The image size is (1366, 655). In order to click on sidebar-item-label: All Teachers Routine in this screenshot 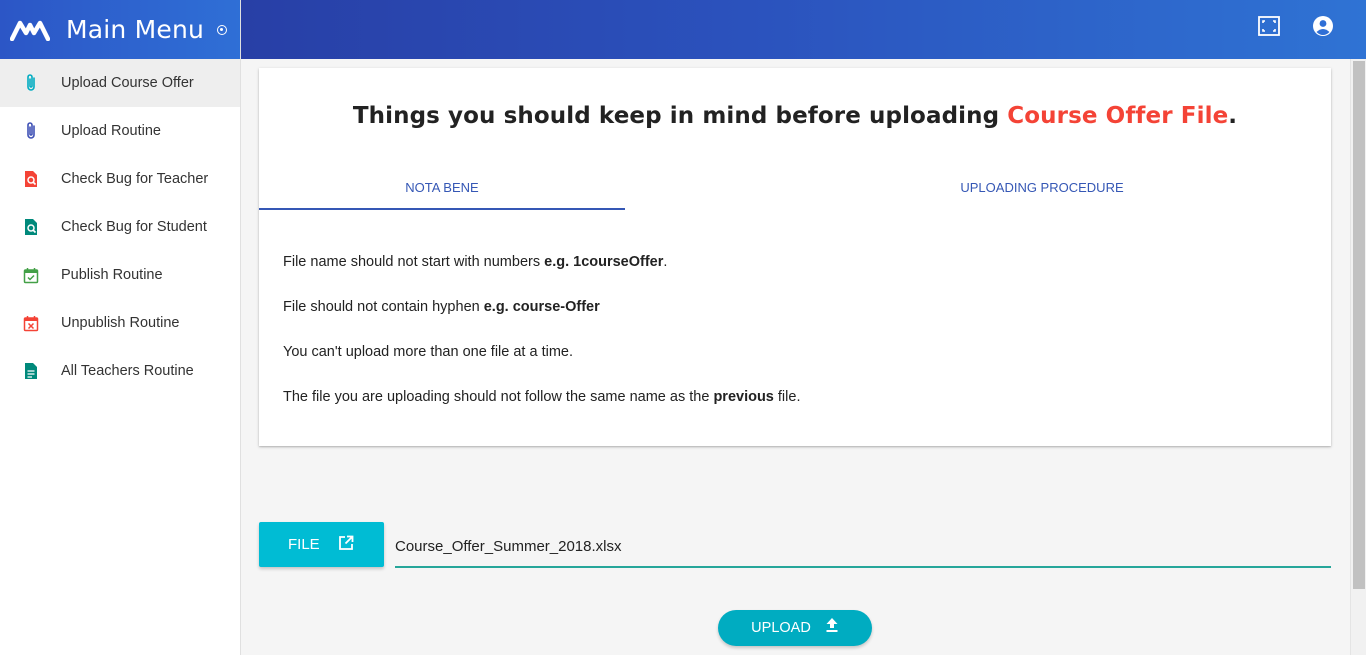, I will do `click(127, 371)`.